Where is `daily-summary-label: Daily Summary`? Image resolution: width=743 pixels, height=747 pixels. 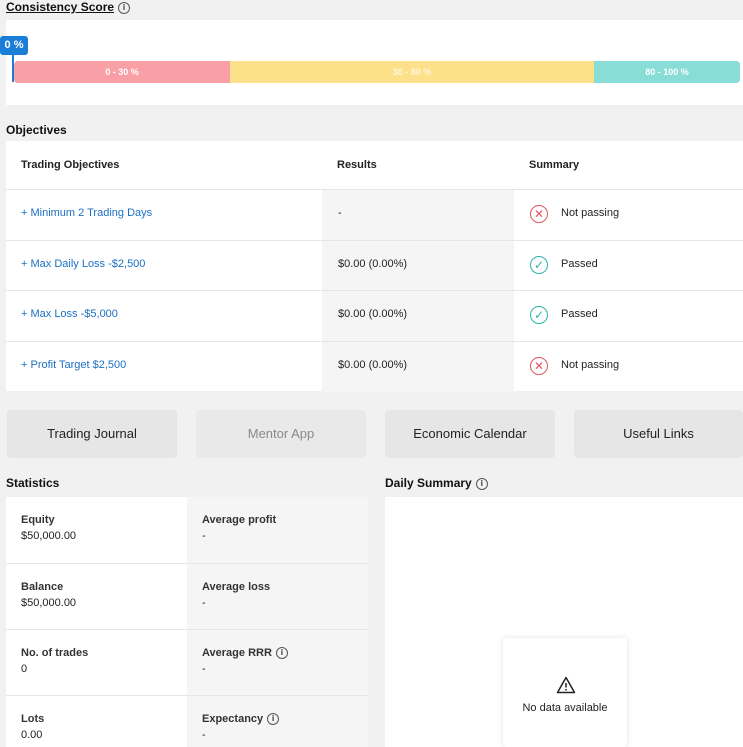 daily-summary-label: Daily Summary is located at coordinates (428, 483).